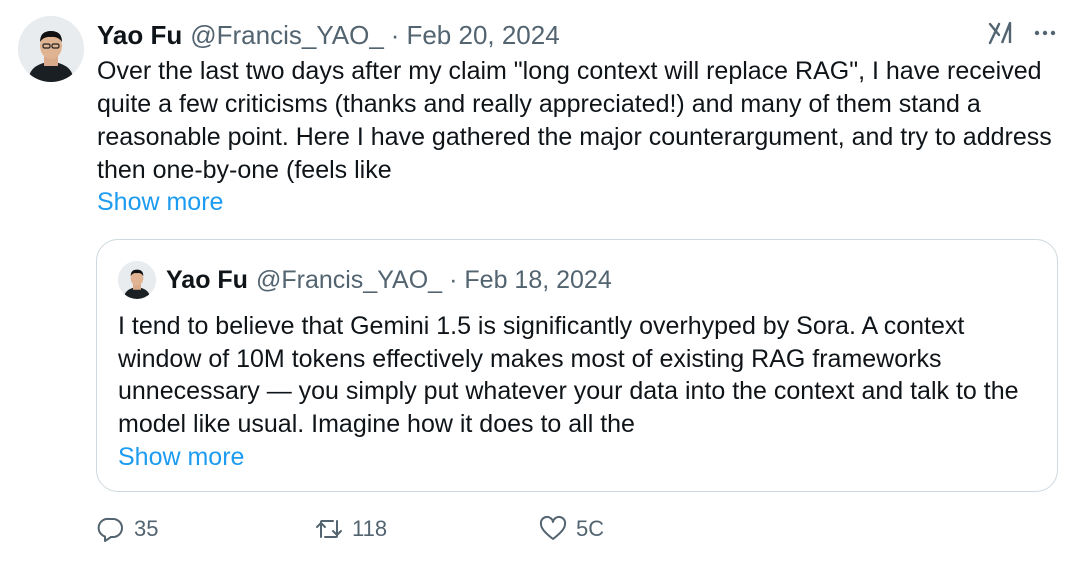 The image size is (1080, 562). I want to click on tweet-header: Yao Fu @Francis_YAO_ · Feb 20, 2024, so click(328, 35).